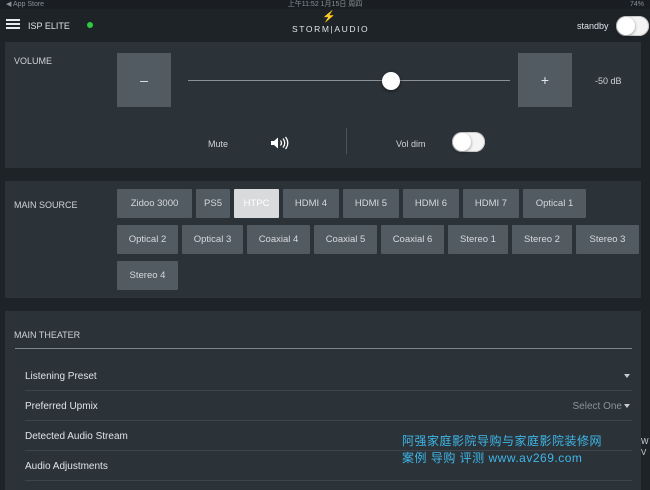 The height and width of the screenshot is (490, 650). What do you see at coordinates (593, 26) in the screenshot?
I see `standby-label: standby` at bounding box center [593, 26].